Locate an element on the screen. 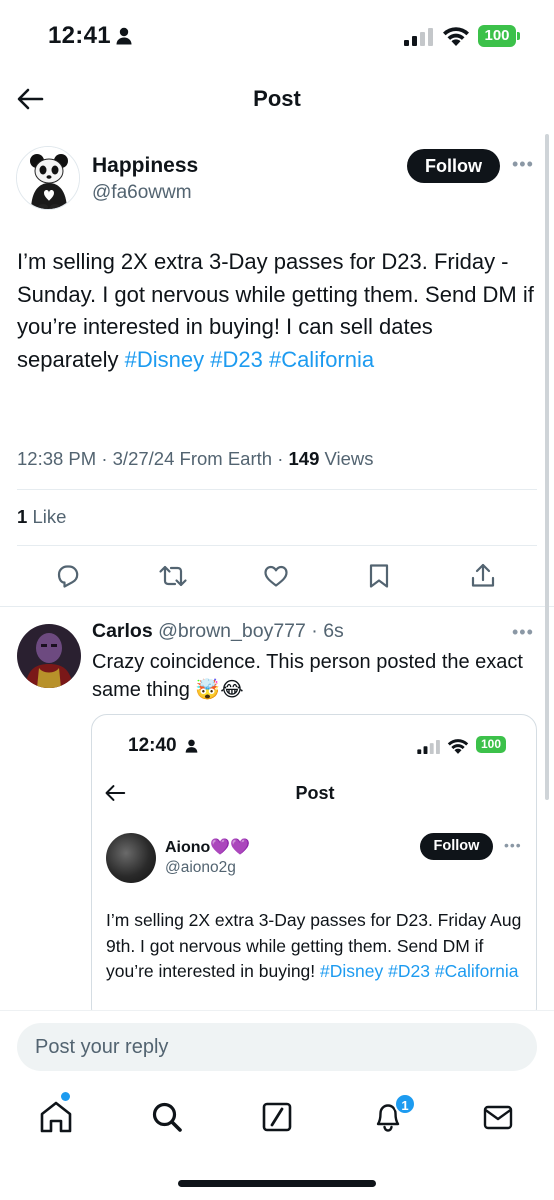  reply-header: Carlos @brown_boy777 · 6s is located at coordinates (218, 631).